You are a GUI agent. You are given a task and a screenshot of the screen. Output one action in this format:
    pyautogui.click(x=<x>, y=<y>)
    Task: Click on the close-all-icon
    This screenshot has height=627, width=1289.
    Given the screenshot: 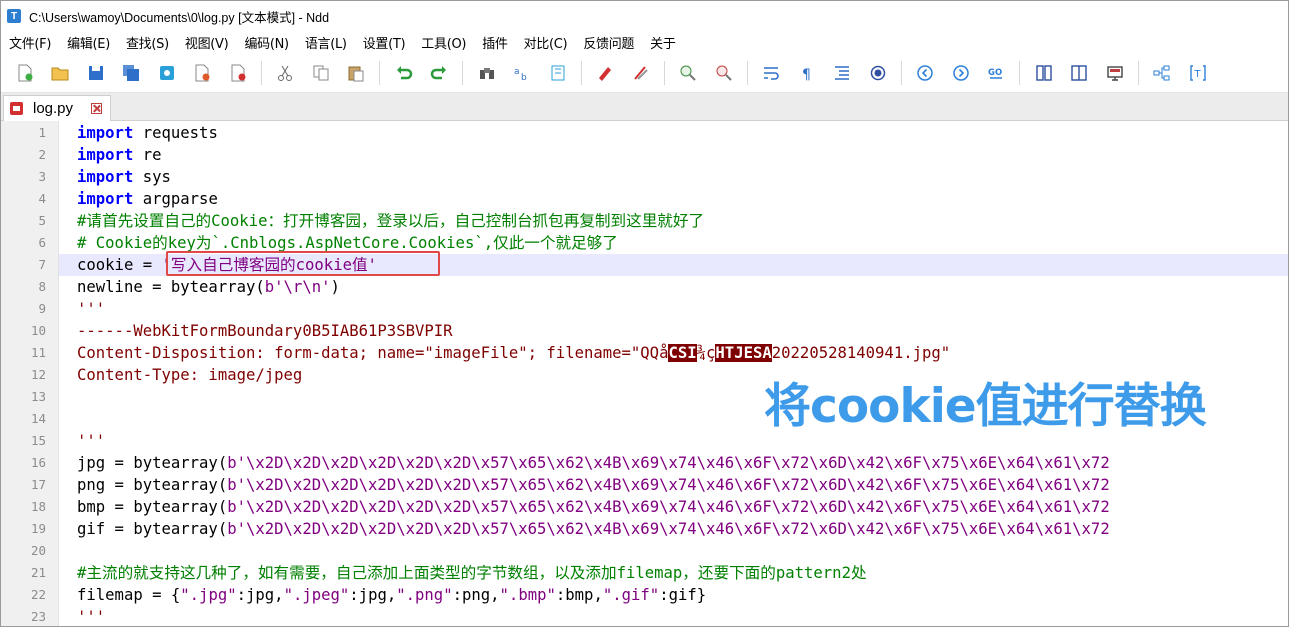 What is the action you would take?
    pyautogui.click(x=238, y=73)
    